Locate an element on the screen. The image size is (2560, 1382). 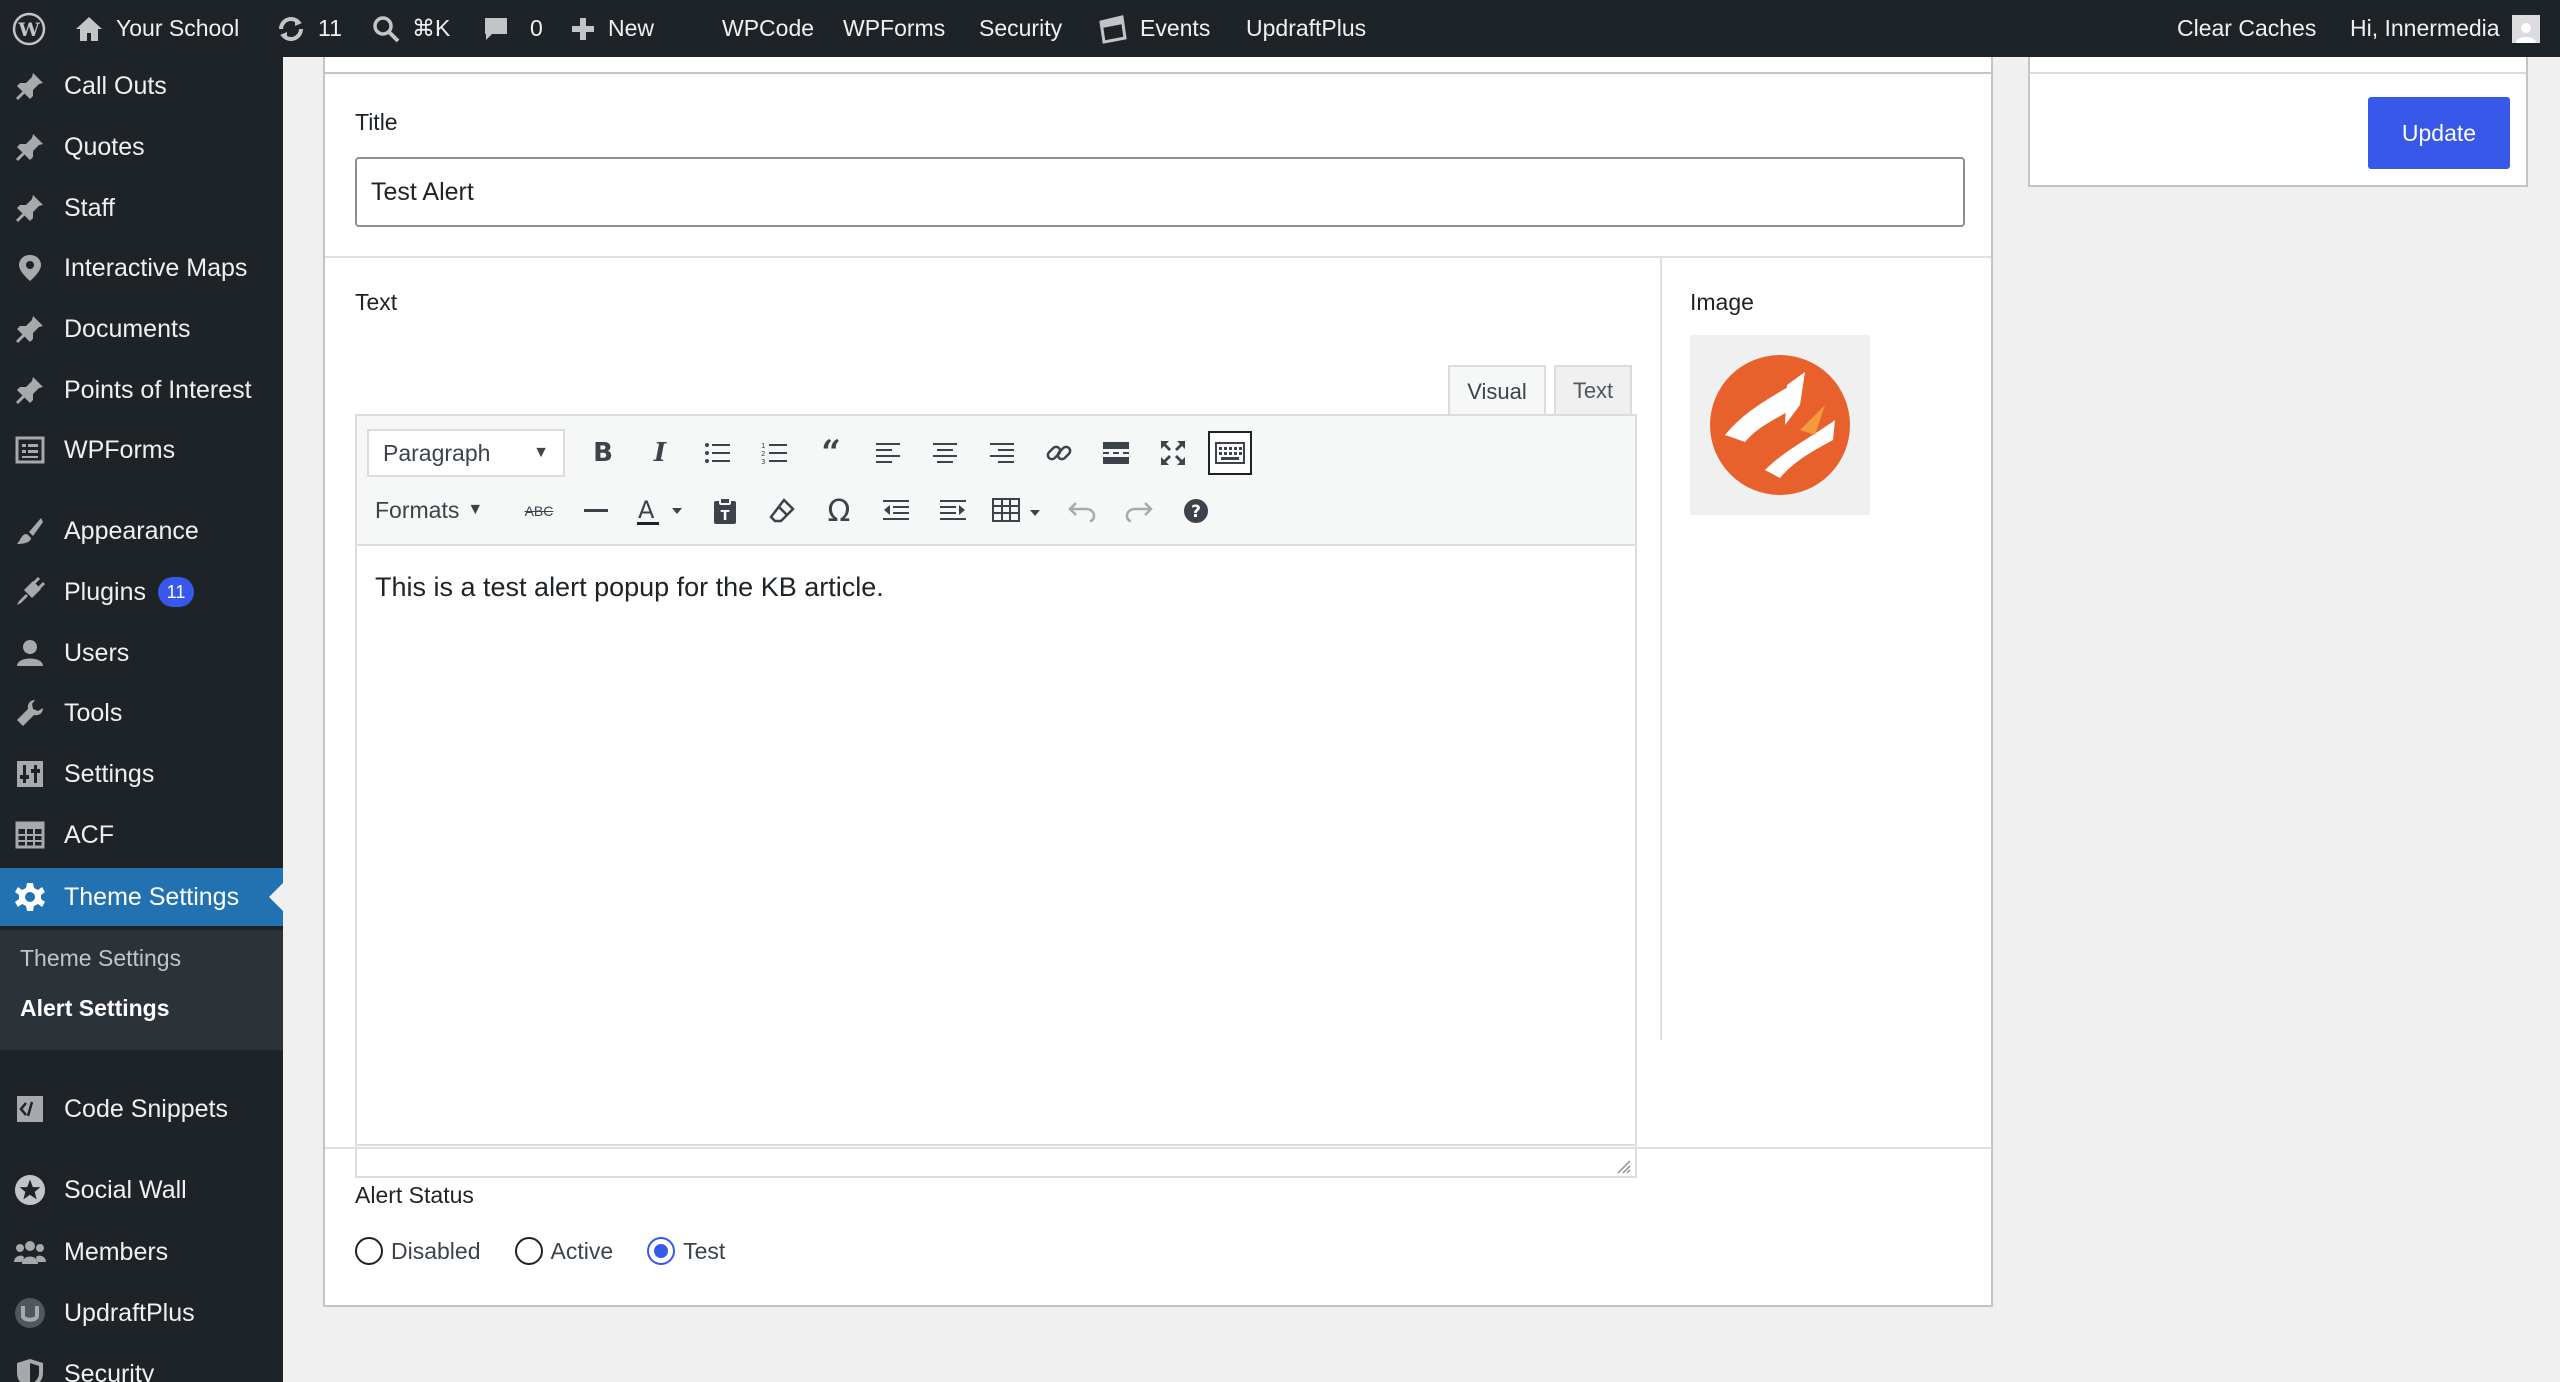
undo-icon is located at coordinates (1082, 511).